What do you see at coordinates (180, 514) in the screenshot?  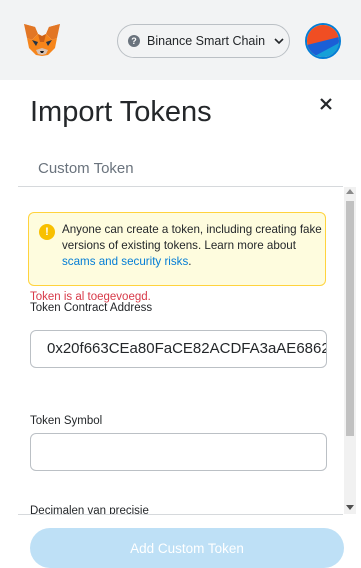 I see `footer-divider` at bounding box center [180, 514].